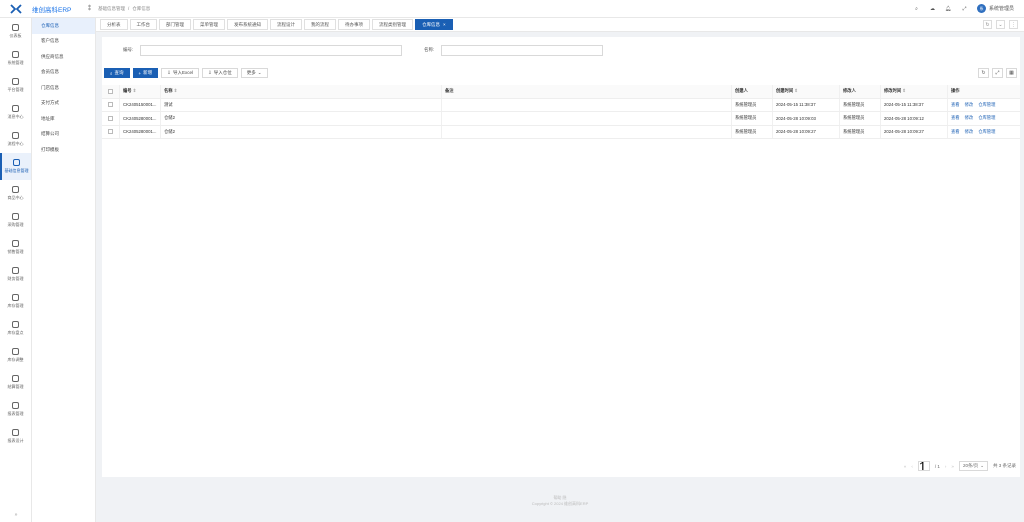 The image size is (1024, 522). What do you see at coordinates (143, 24) in the screenshot?
I see `tab-workbench: 工作台` at bounding box center [143, 24].